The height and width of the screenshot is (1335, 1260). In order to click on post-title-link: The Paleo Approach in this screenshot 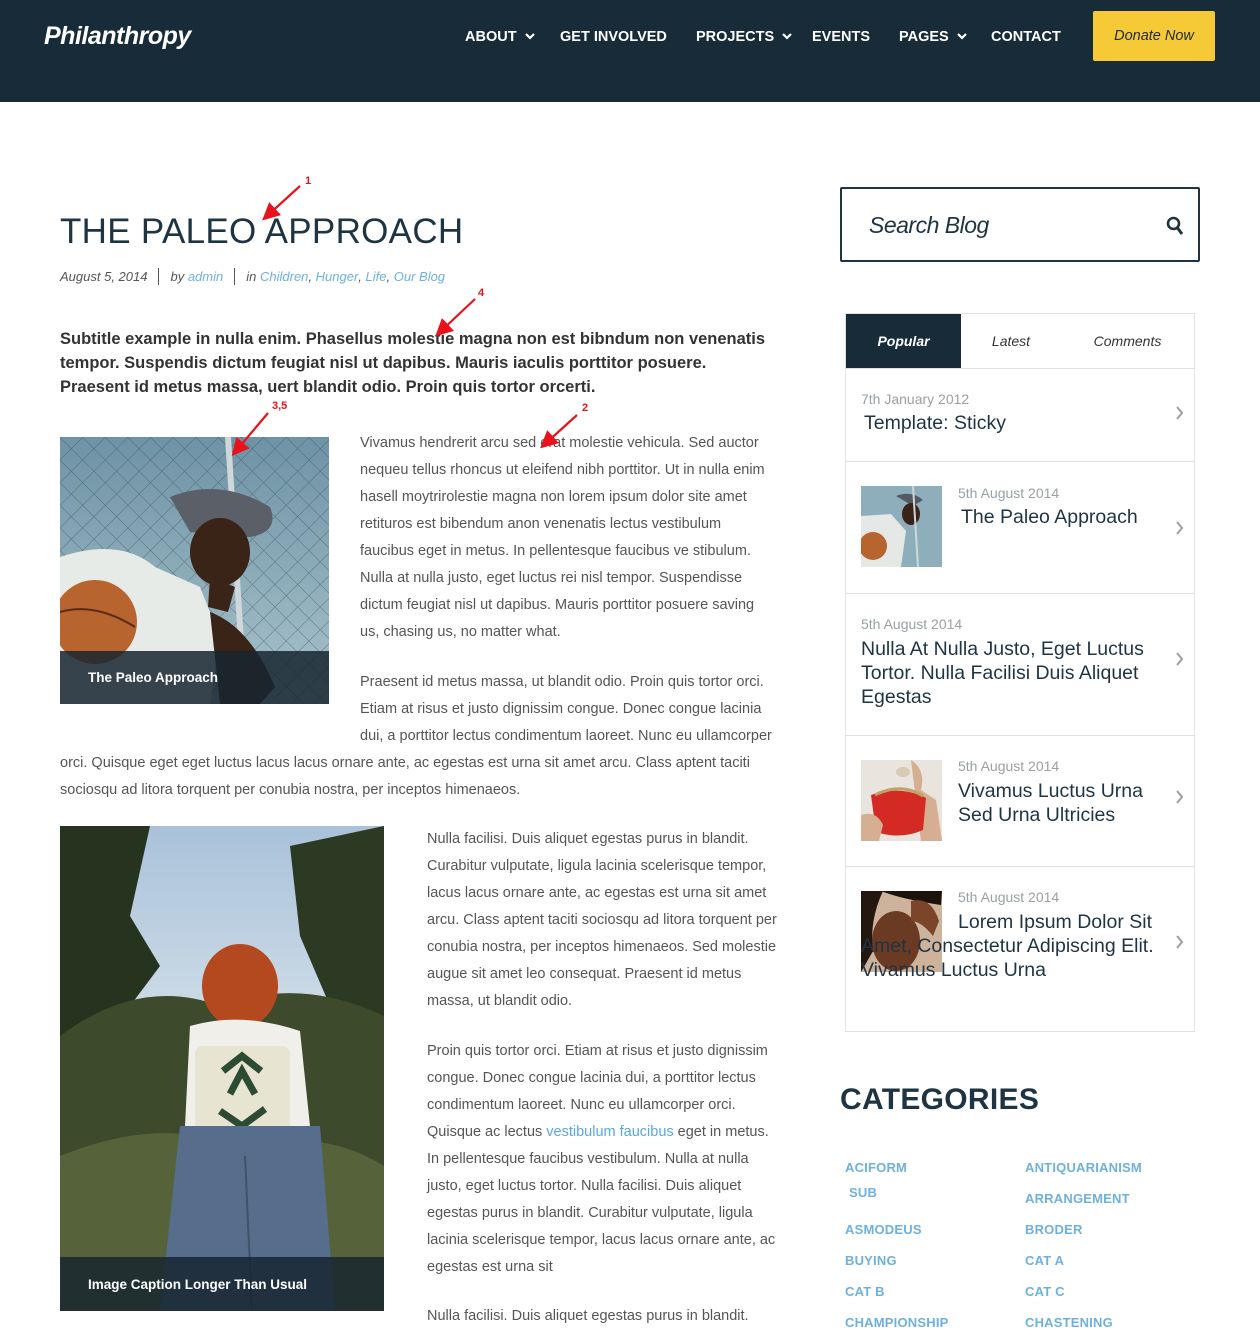, I will do `click(1068, 517)`.